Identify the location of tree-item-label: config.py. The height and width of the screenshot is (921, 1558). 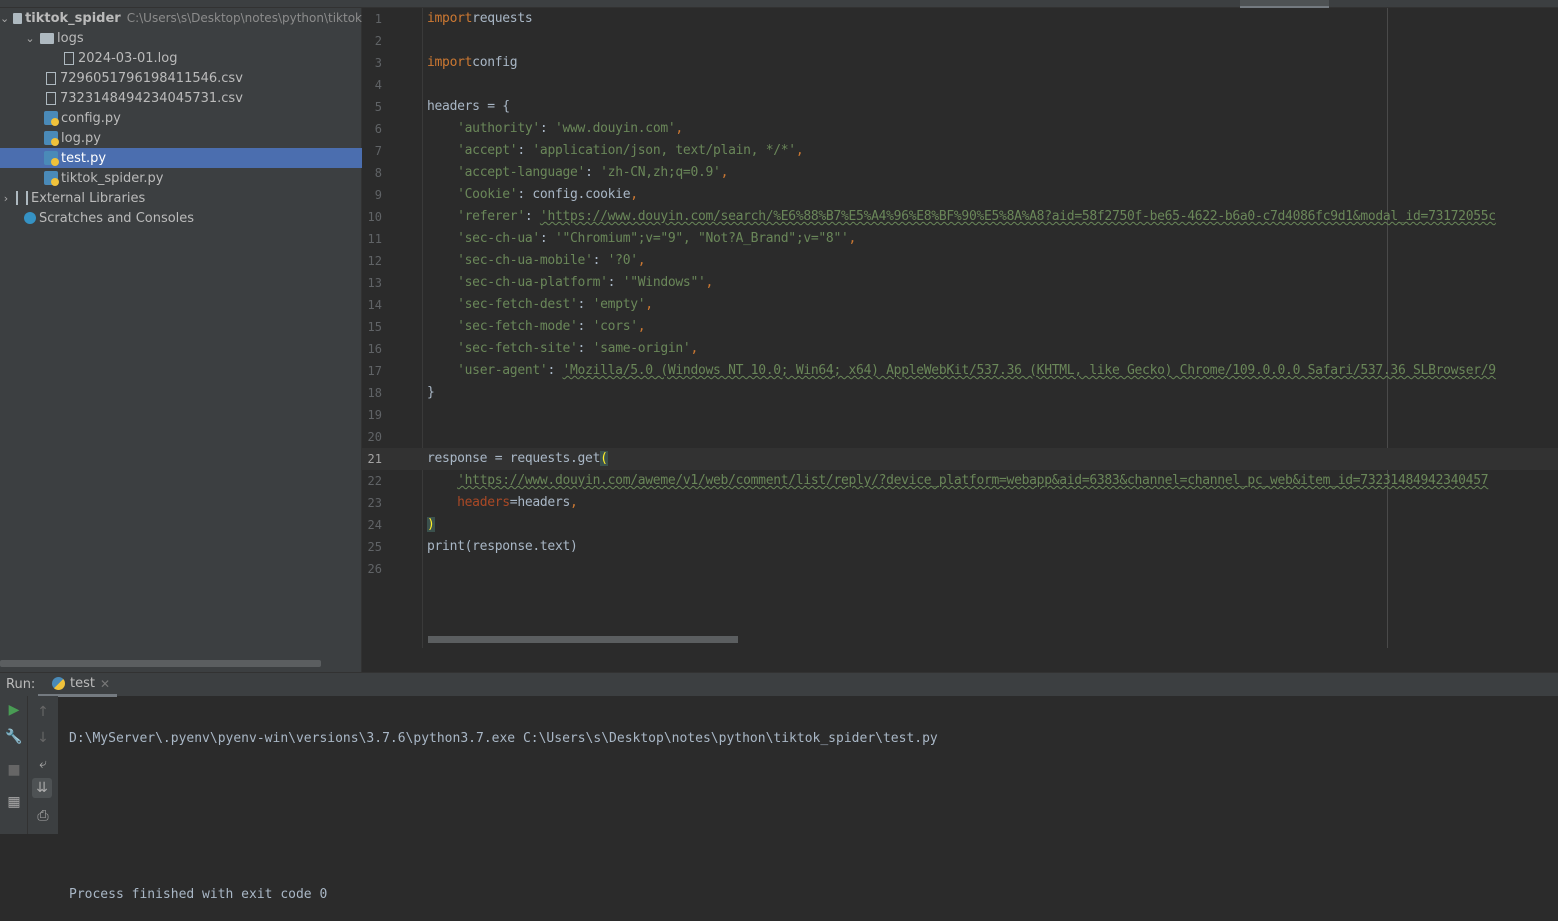
(91, 118).